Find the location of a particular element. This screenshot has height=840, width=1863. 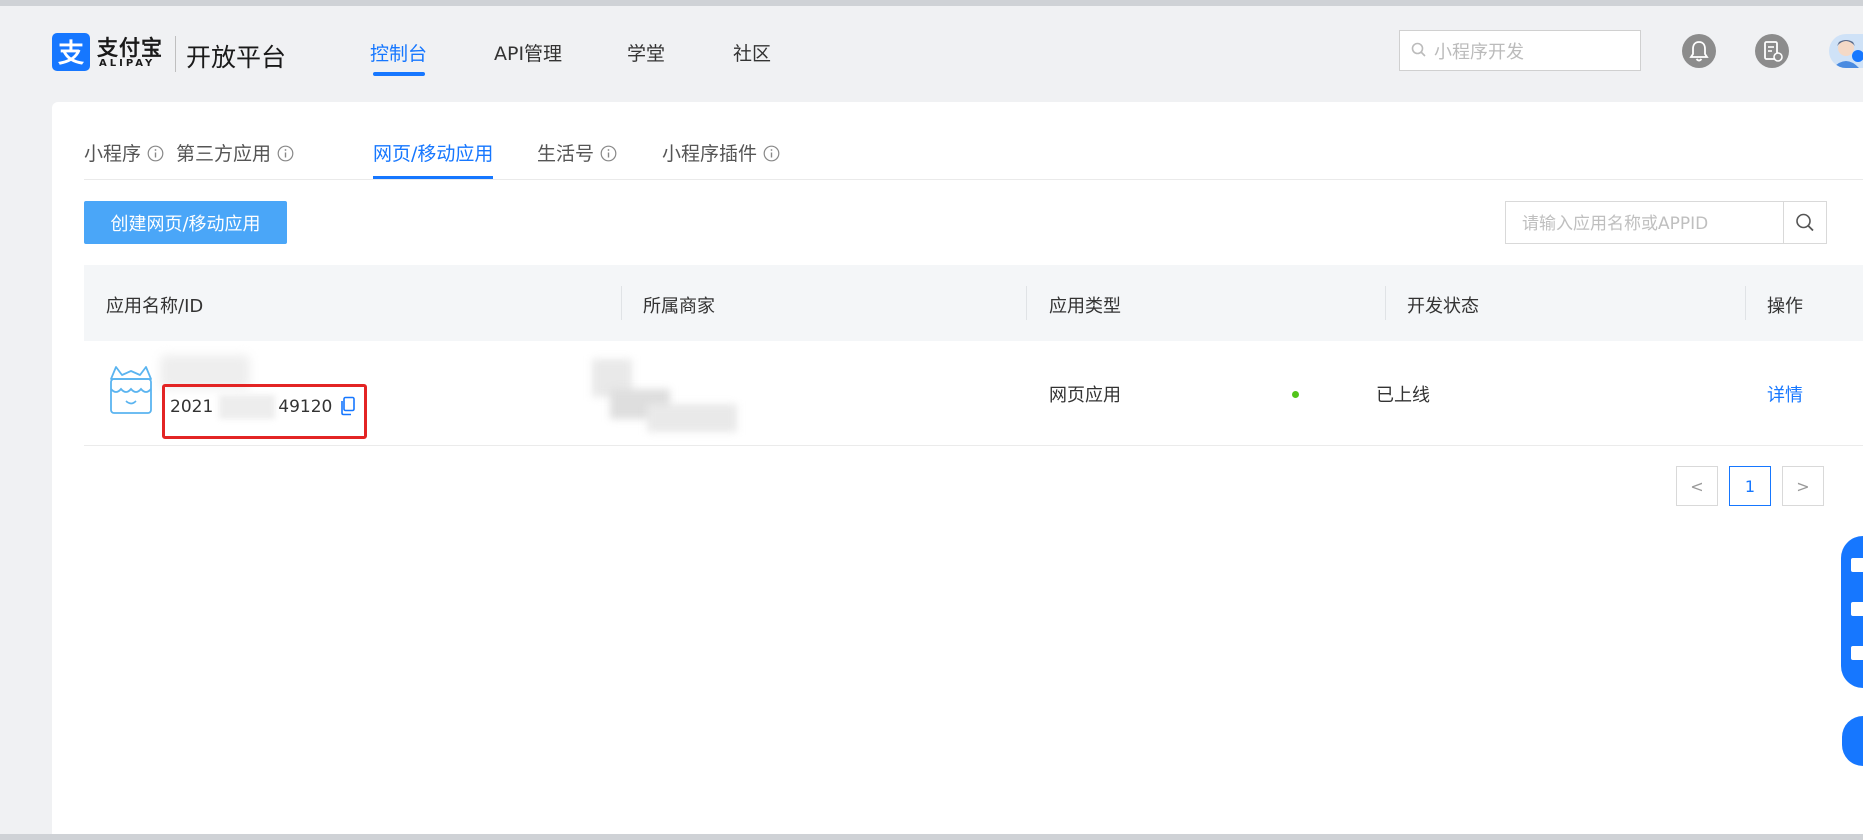

nav-community: 社区 is located at coordinates (752, 52).